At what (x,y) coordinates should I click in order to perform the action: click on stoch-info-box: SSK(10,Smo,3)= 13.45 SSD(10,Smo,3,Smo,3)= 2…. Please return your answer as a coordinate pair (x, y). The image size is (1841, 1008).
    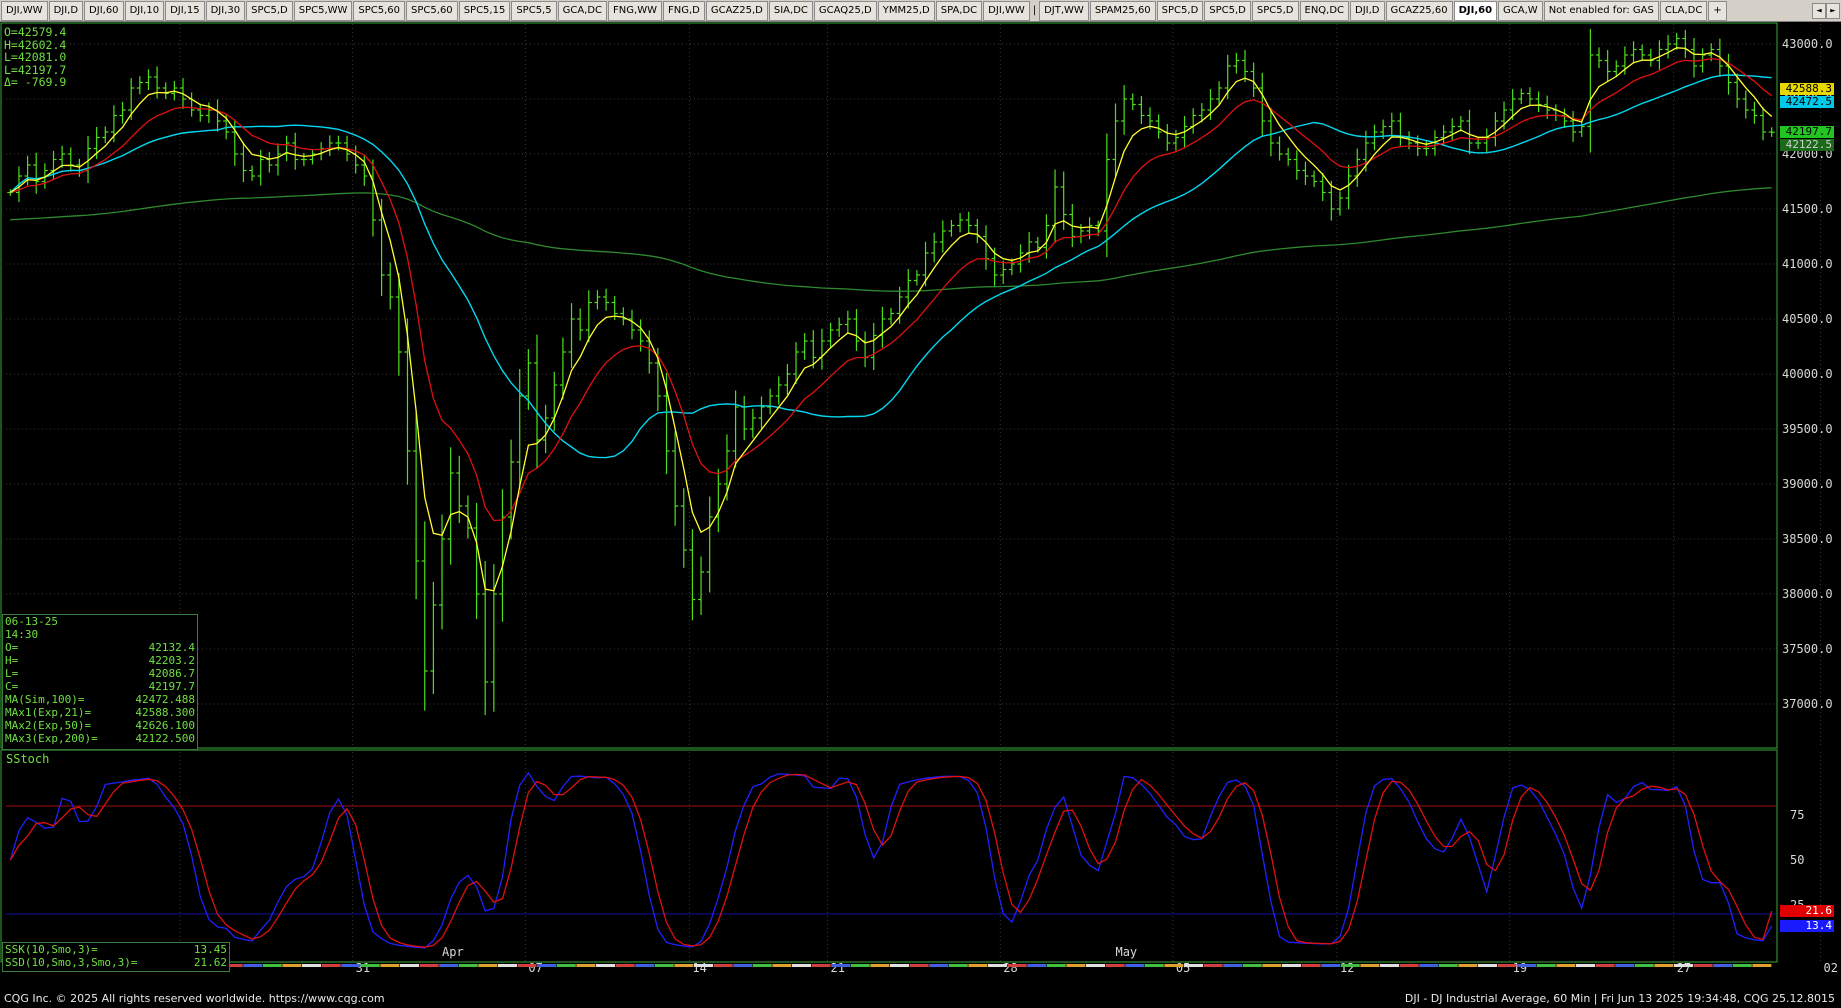
    Looking at the image, I should click on (116, 957).